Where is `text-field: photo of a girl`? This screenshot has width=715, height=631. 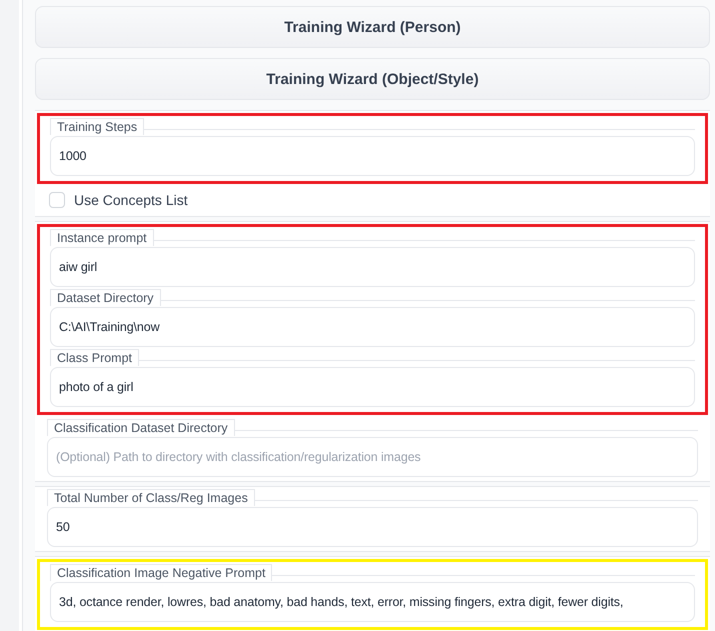
text-field: photo of a girl is located at coordinates (372, 387).